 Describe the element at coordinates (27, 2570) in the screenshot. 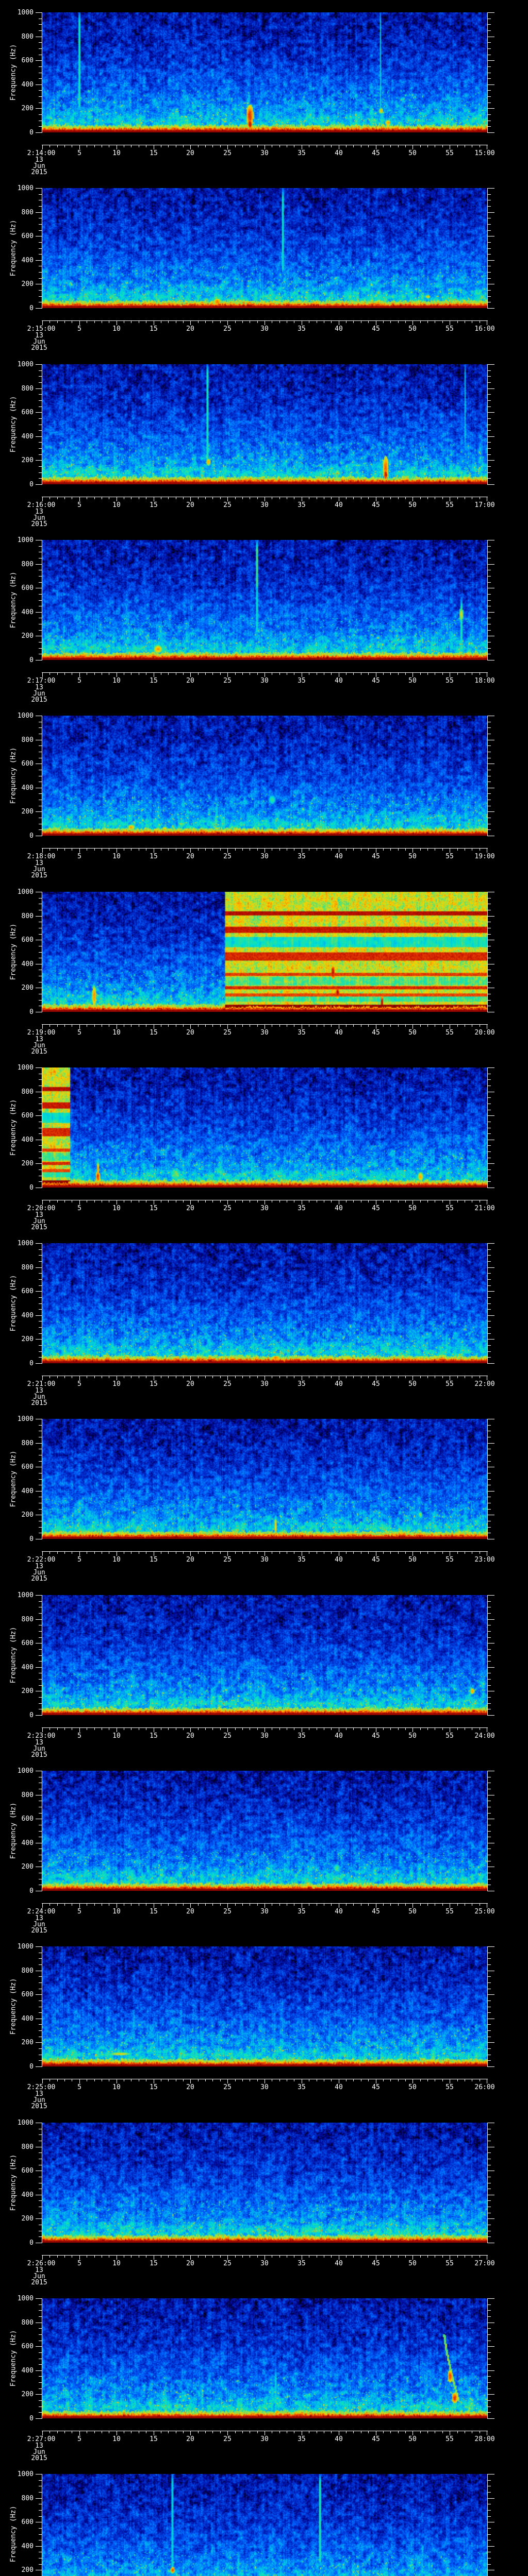

I see `y-tick-label: 200` at that location.